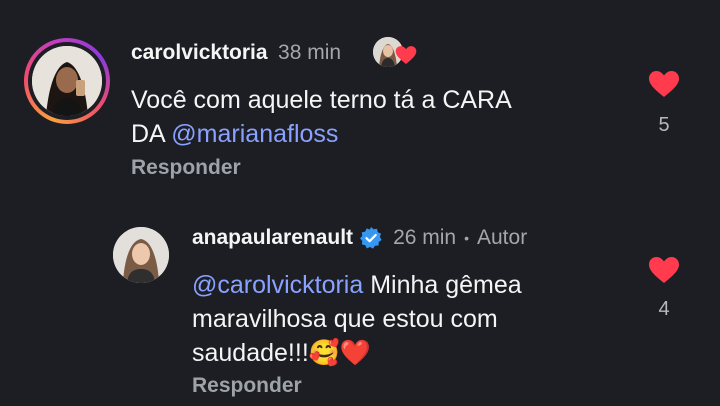 The width and height of the screenshot is (720, 406). What do you see at coordinates (277, 285) in the screenshot?
I see `mention-link: @carolvicktoria` at bounding box center [277, 285].